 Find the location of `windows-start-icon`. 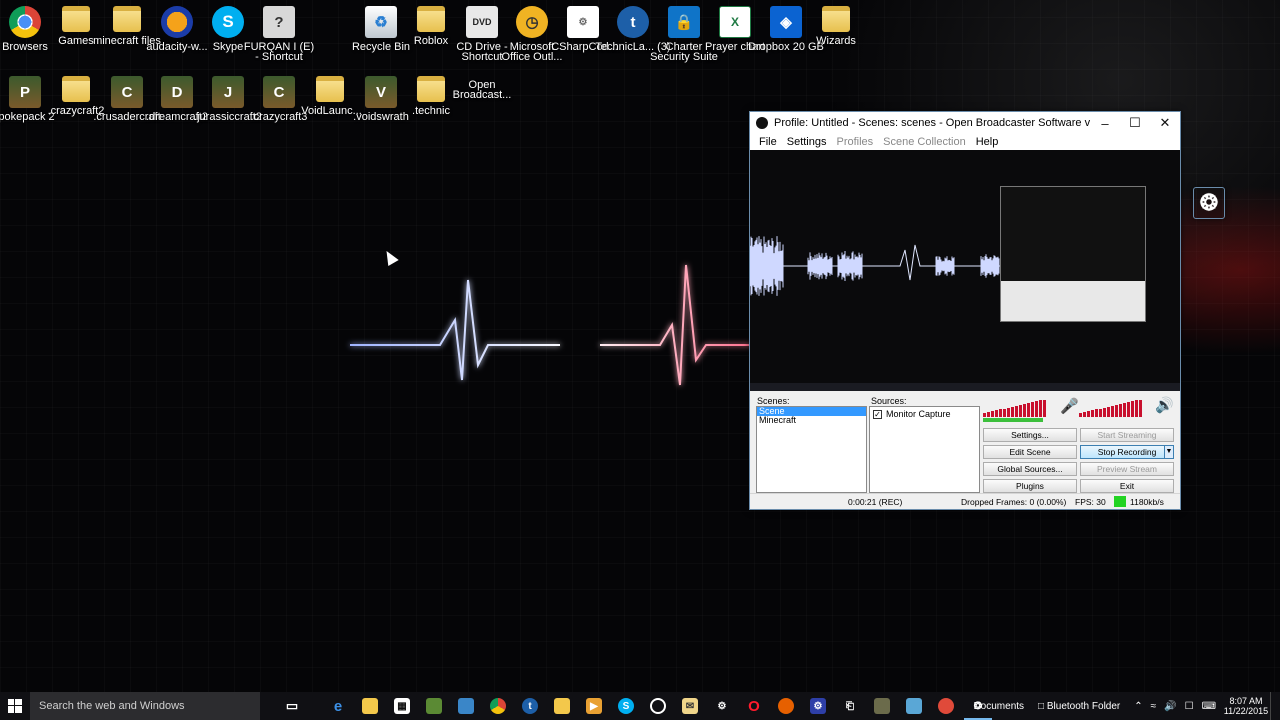

windows-start-icon is located at coordinates (15, 706).